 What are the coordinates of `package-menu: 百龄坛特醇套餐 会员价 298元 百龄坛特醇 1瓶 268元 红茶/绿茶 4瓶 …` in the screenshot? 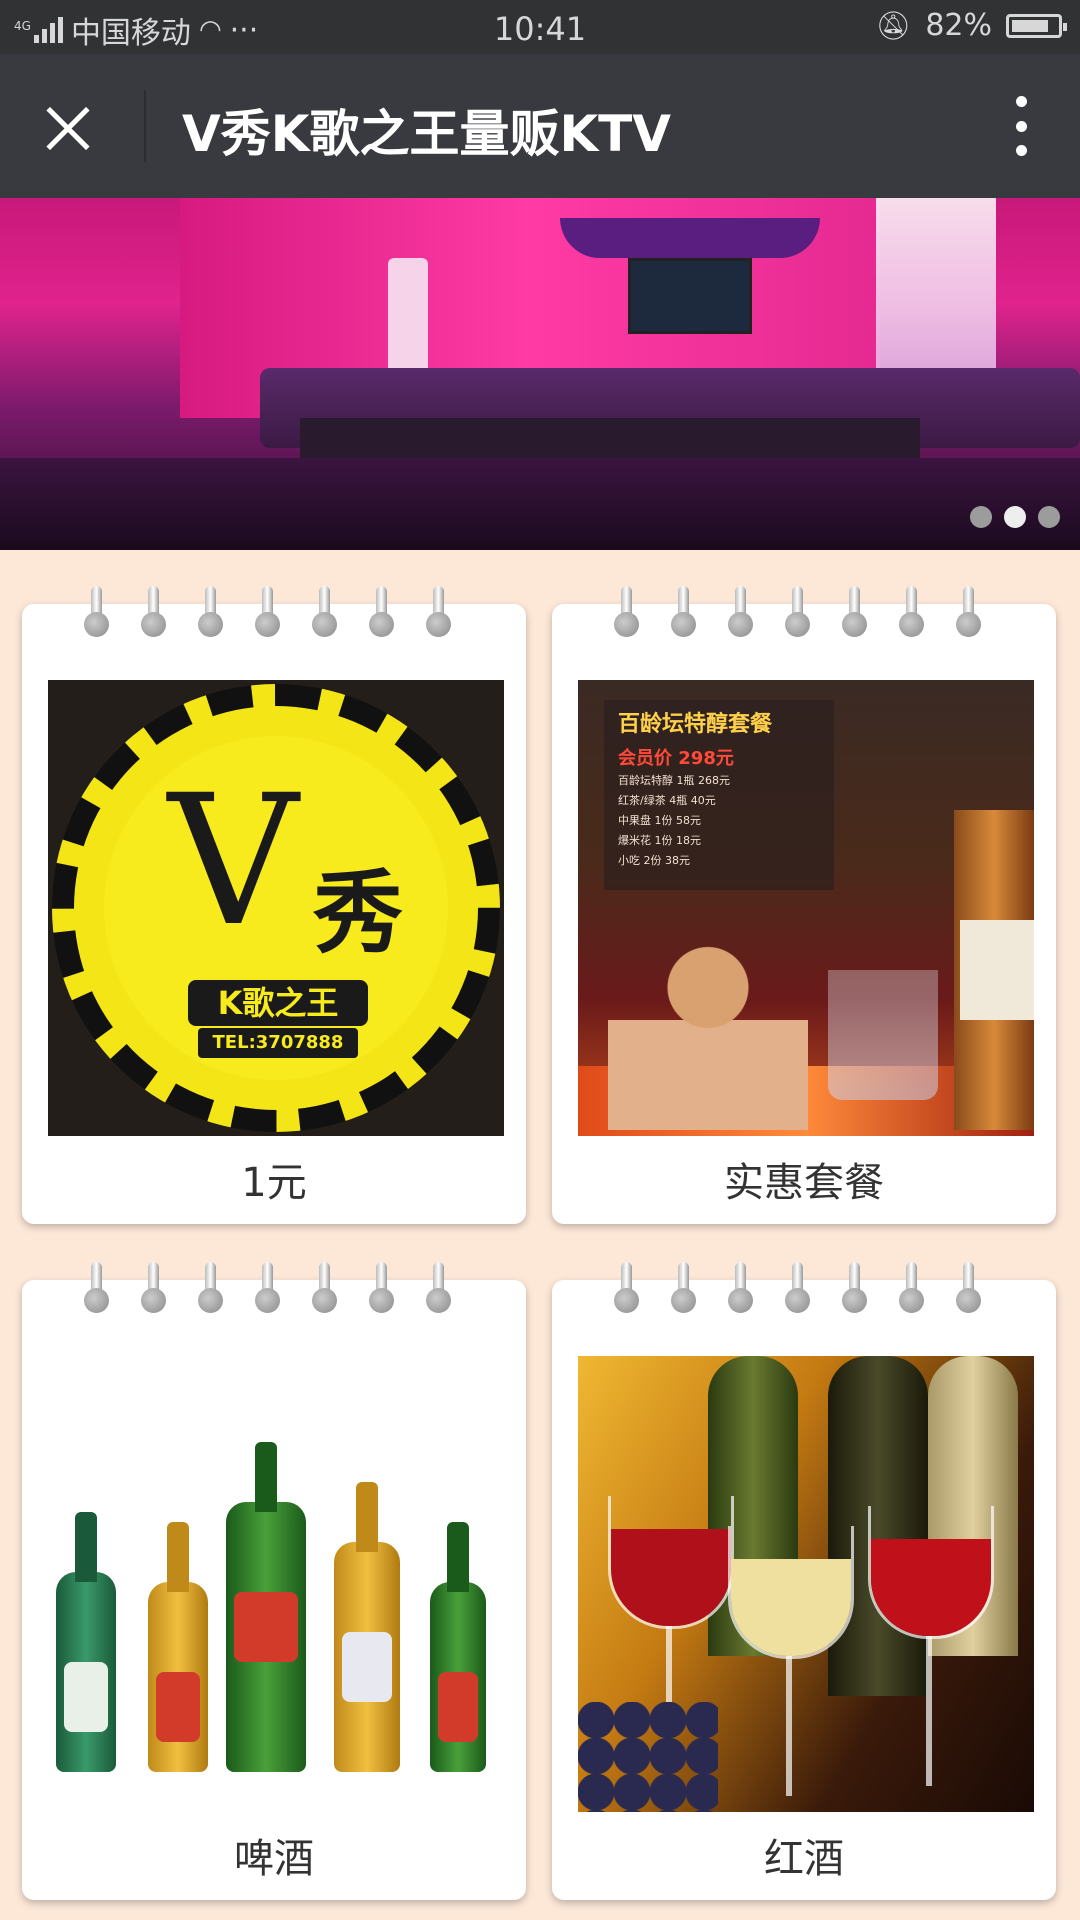 It's located at (719, 795).